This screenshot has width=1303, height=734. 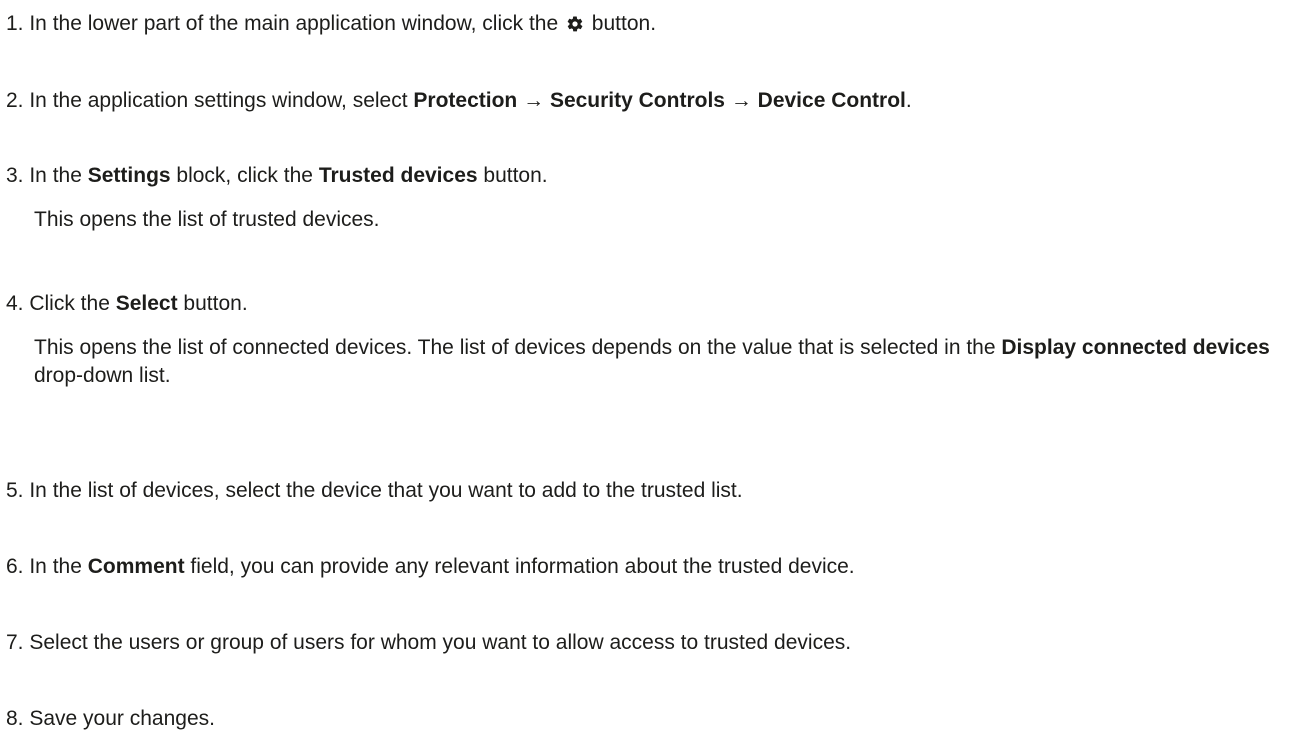 I want to click on display-connected-devices-label: Display connected devices, so click(x=1135, y=347).